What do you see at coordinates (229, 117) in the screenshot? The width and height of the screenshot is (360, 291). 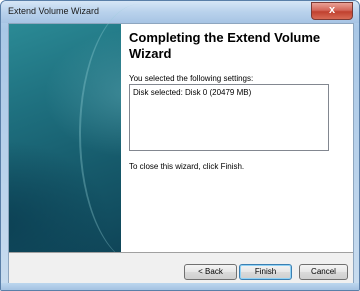 I see `settings-summary-box: Disk selected: Disk 0 (20479 MB)` at bounding box center [229, 117].